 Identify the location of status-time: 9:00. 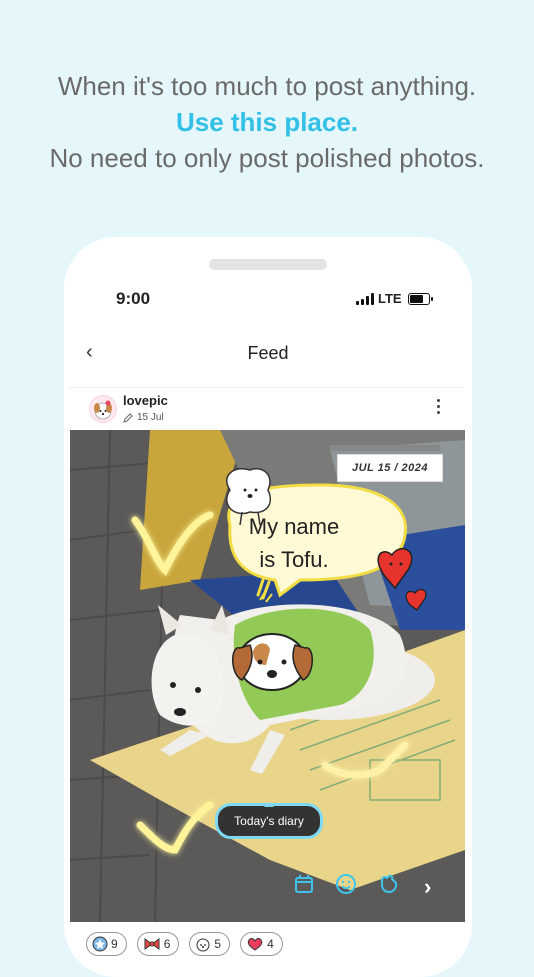
(133, 298).